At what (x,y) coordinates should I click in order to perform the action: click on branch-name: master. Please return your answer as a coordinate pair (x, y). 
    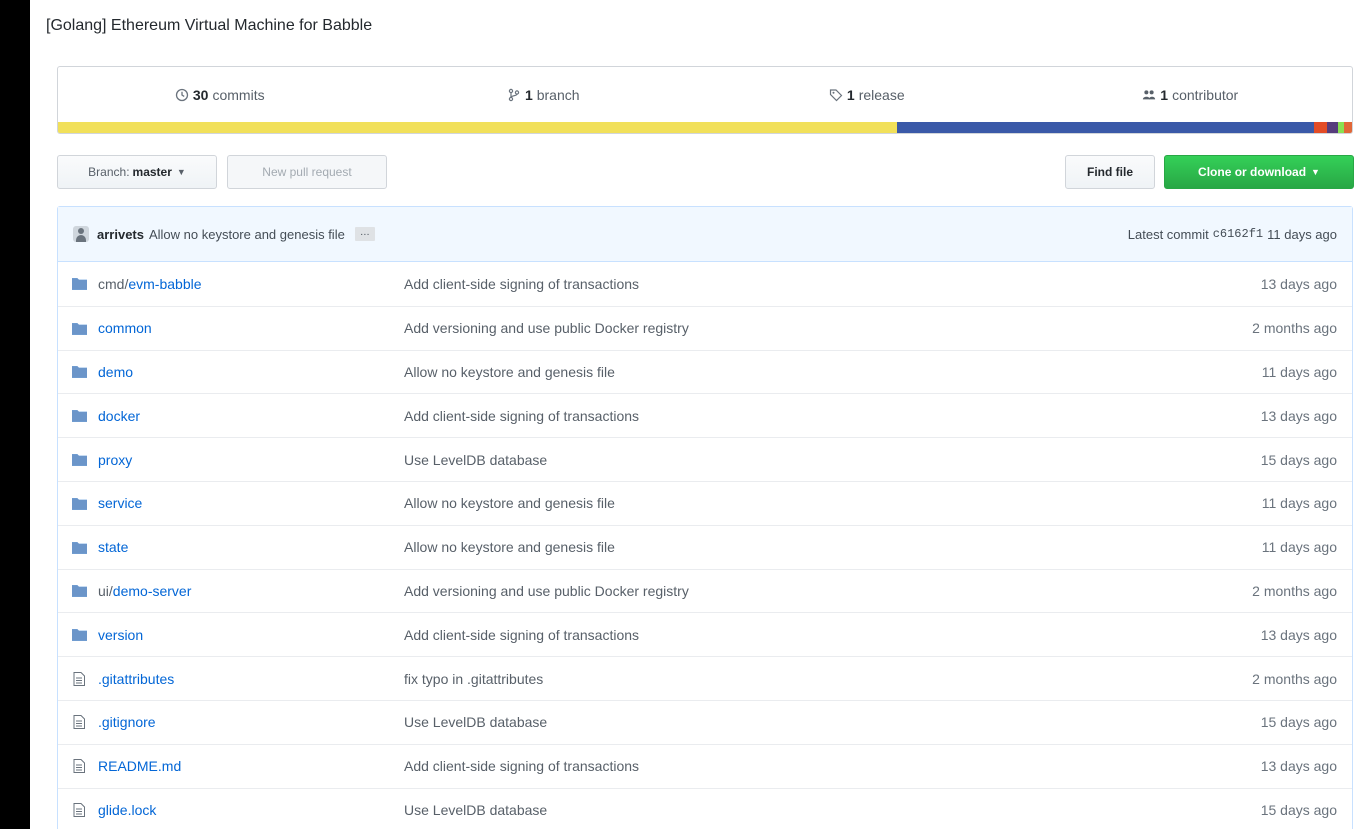
    Looking at the image, I should click on (152, 172).